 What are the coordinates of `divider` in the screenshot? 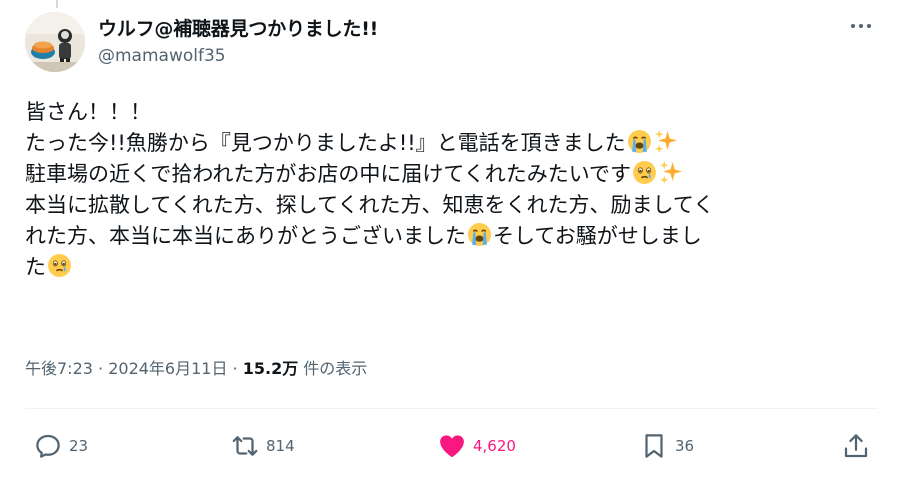 It's located at (451, 408).